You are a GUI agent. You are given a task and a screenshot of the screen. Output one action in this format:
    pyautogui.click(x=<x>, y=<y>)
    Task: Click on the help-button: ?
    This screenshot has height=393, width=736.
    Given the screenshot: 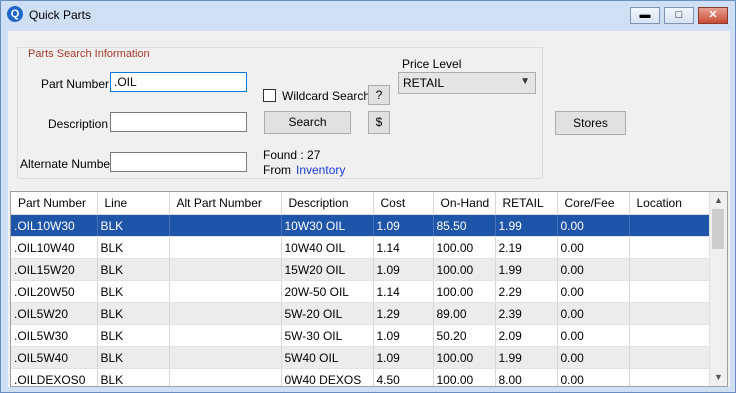 What is the action you would take?
    pyautogui.click(x=379, y=95)
    